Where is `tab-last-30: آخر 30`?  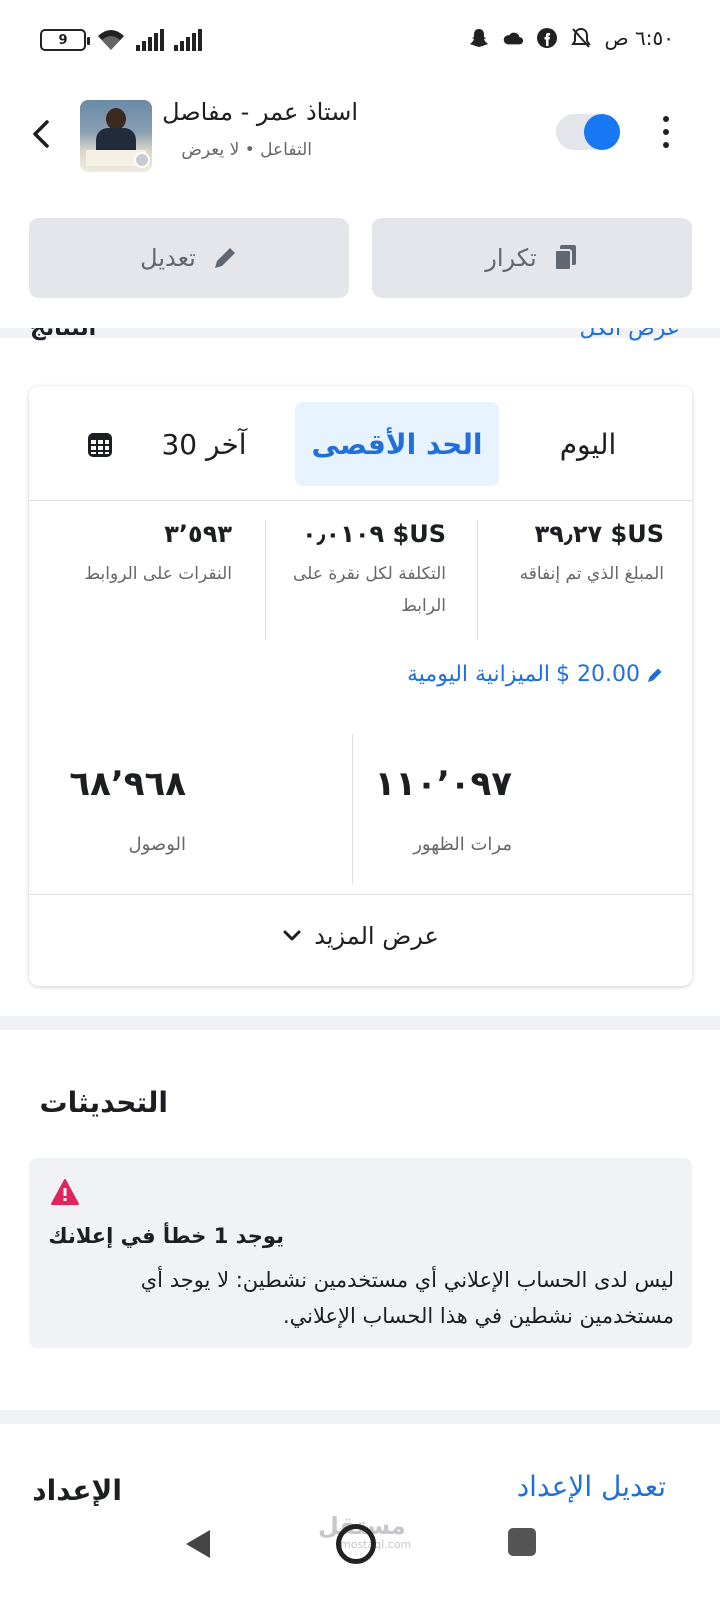 tab-last-30: آخر 30 is located at coordinates (204, 444).